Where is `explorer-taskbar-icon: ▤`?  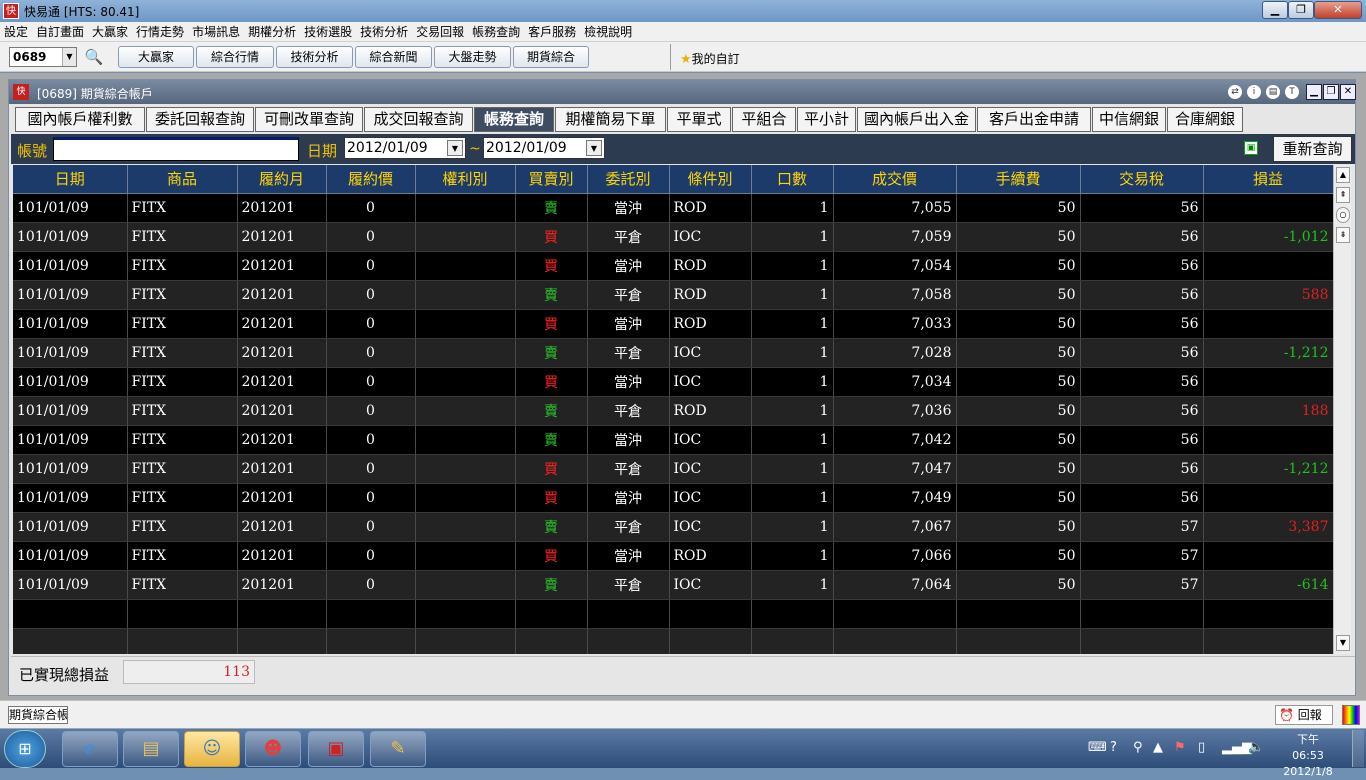
explorer-taskbar-icon: ▤ is located at coordinates (151, 749).